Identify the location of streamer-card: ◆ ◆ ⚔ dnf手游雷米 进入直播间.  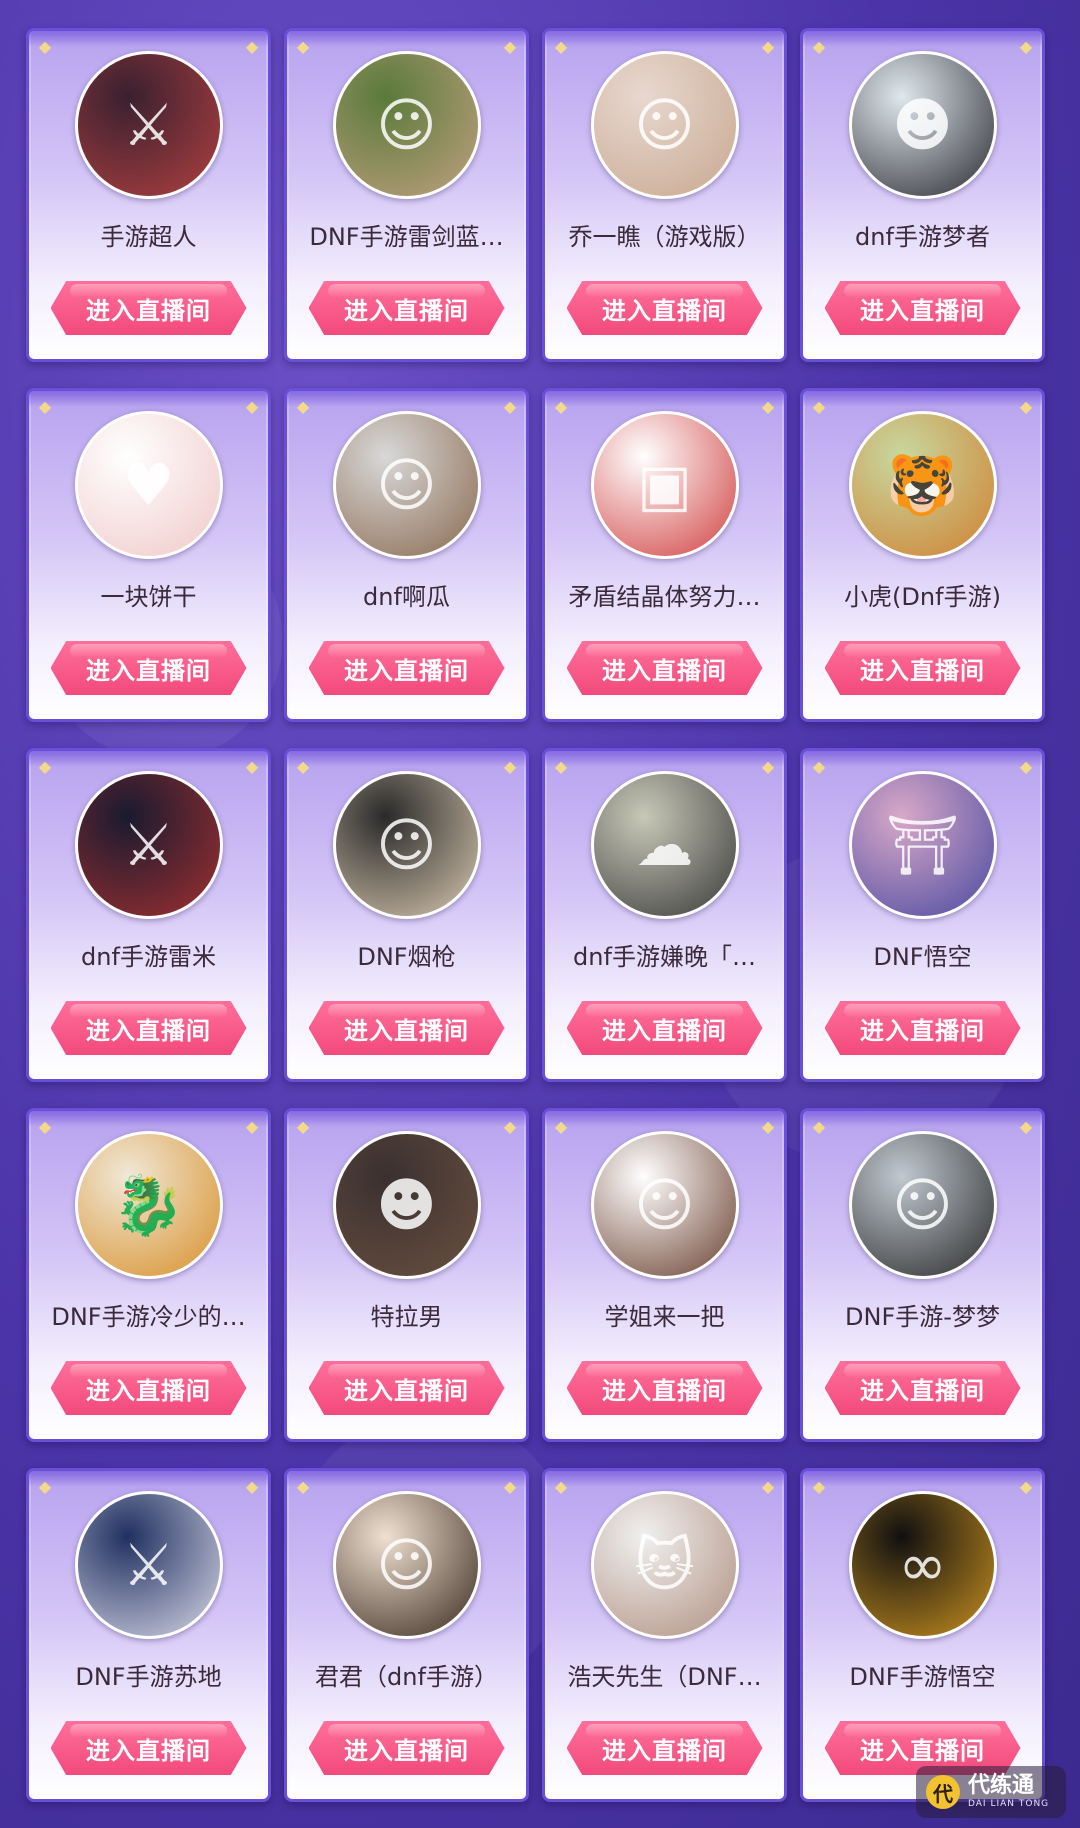
(148, 915).